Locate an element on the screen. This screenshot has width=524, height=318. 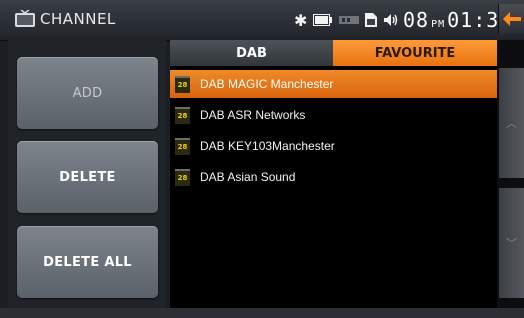
list-item: 28 DAB ASR Networks is located at coordinates (333, 115).